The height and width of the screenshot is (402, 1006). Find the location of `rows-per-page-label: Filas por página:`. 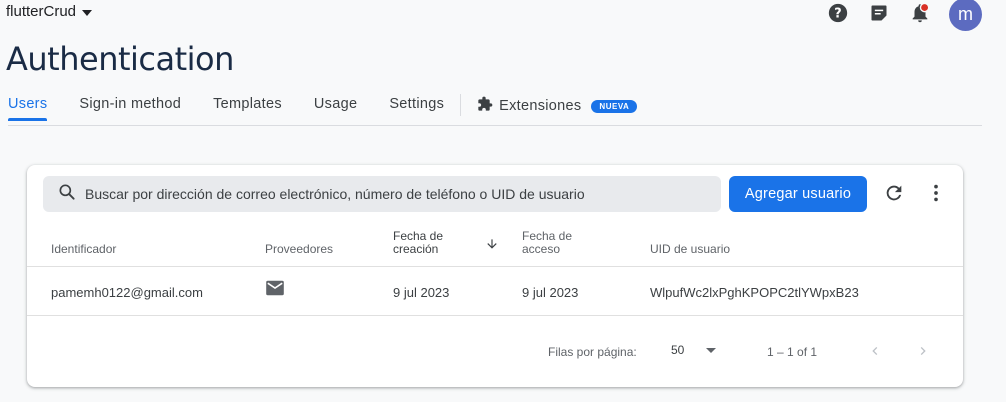

rows-per-page-label: Filas por página: is located at coordinates (592, 352).